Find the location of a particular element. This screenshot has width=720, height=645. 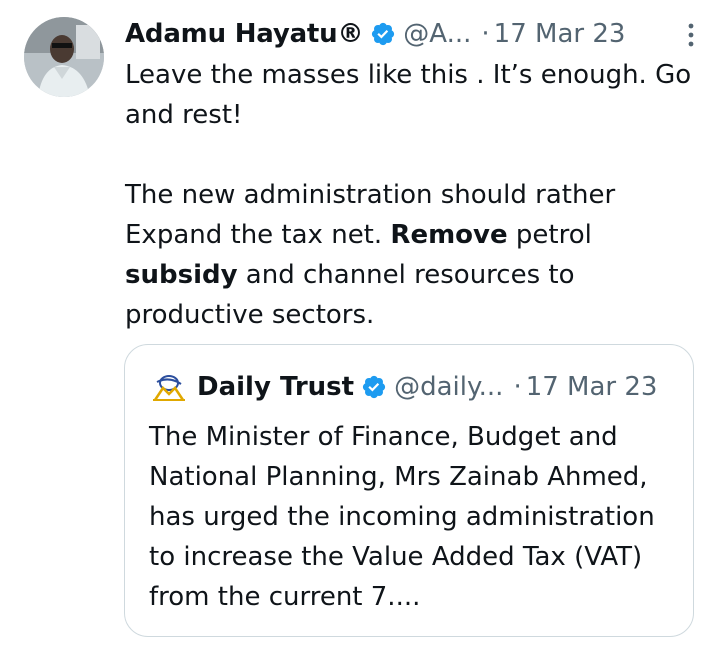

tweet-date: 17 Mar 23 is located at coordinates (560, 34).